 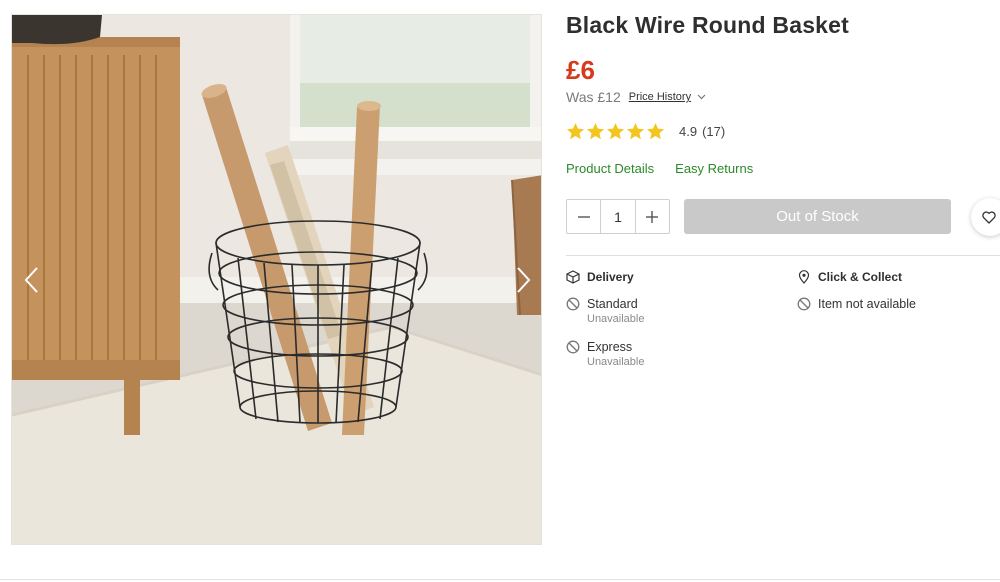 I want to click on rating-summary: 4.9 (17), so click(x=645, y=131).